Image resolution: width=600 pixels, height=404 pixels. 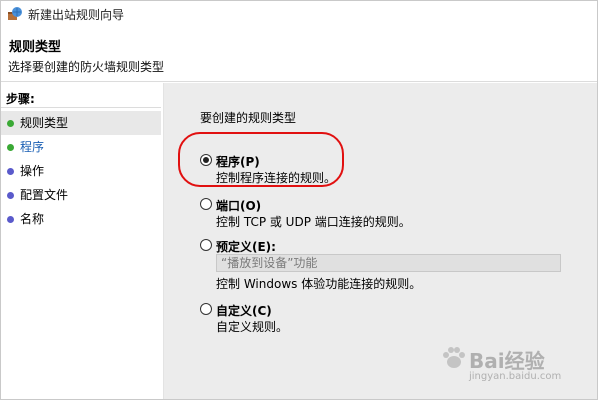 What do you see at coordinates (252, 327) in the screenshot?
I see `option-description: 自定义规则。` at bounding box center [252, 327].